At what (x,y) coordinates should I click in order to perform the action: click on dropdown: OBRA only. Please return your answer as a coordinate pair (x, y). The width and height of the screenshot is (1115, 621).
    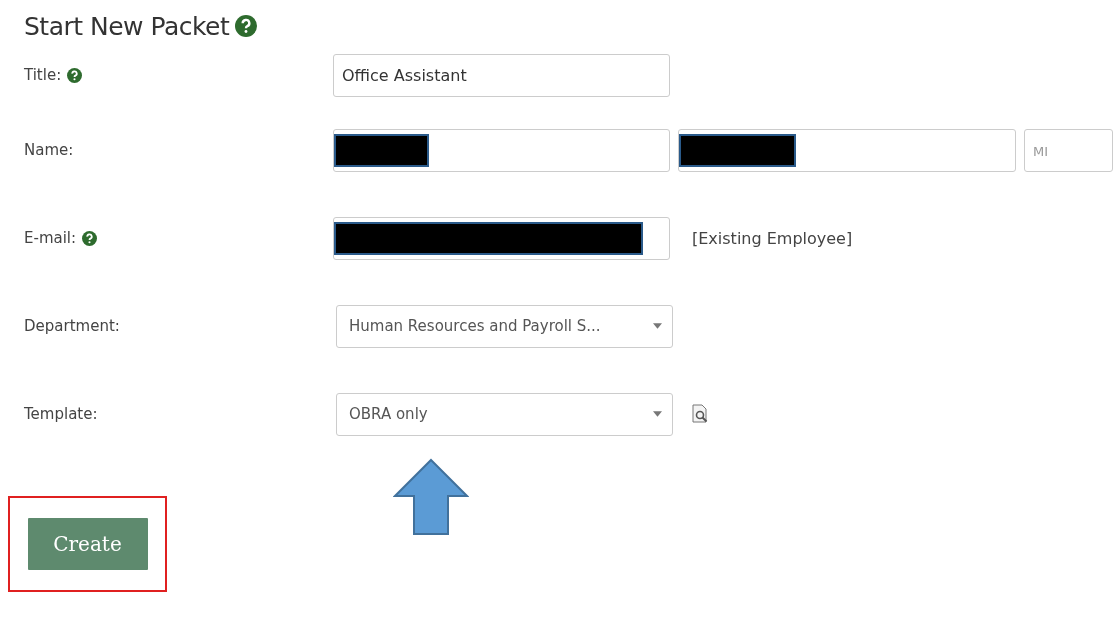
    Looking at the image, I should click on (504, 414).